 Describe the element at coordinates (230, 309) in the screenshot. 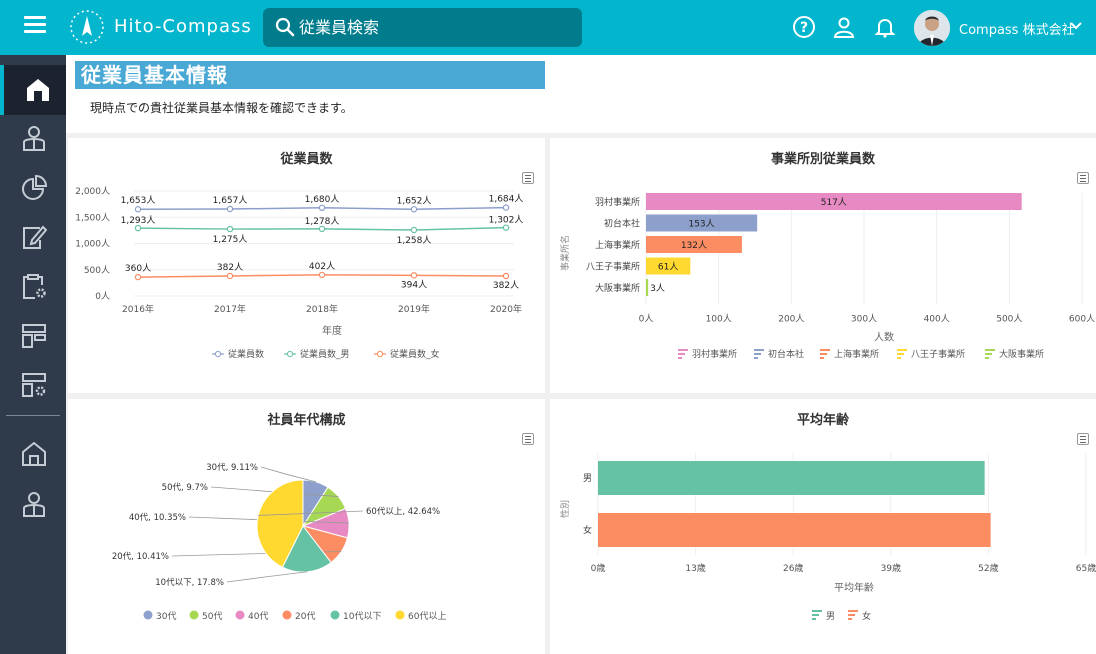

I see `x-tick-label: 2017年` at that location.